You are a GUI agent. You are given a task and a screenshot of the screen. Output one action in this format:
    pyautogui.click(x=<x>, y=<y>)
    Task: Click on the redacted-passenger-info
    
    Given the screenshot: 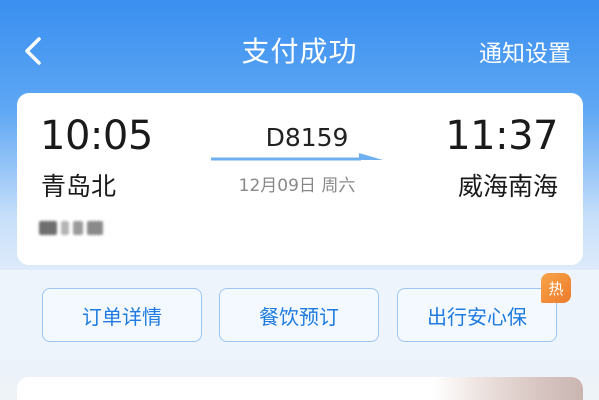 What is the action you would take?
    pyautogui.click(x=74, y=228)
    